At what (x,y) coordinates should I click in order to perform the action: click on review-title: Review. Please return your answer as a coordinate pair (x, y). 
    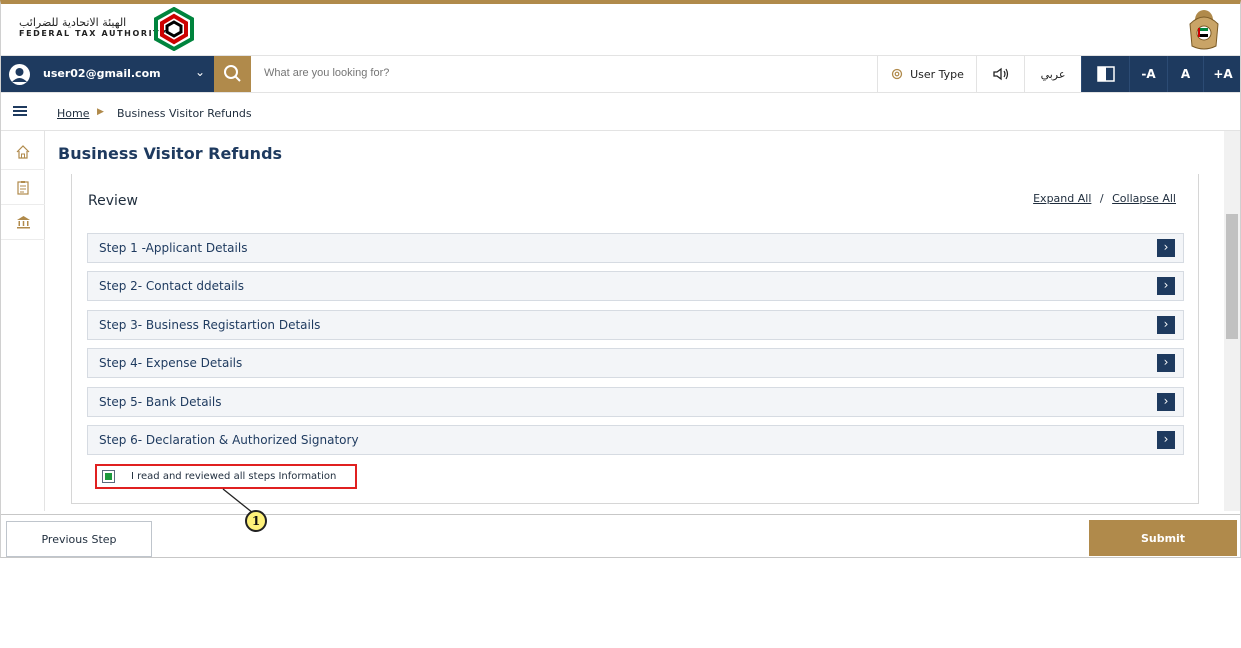
    Looking at the image, I should click on (113, 201).